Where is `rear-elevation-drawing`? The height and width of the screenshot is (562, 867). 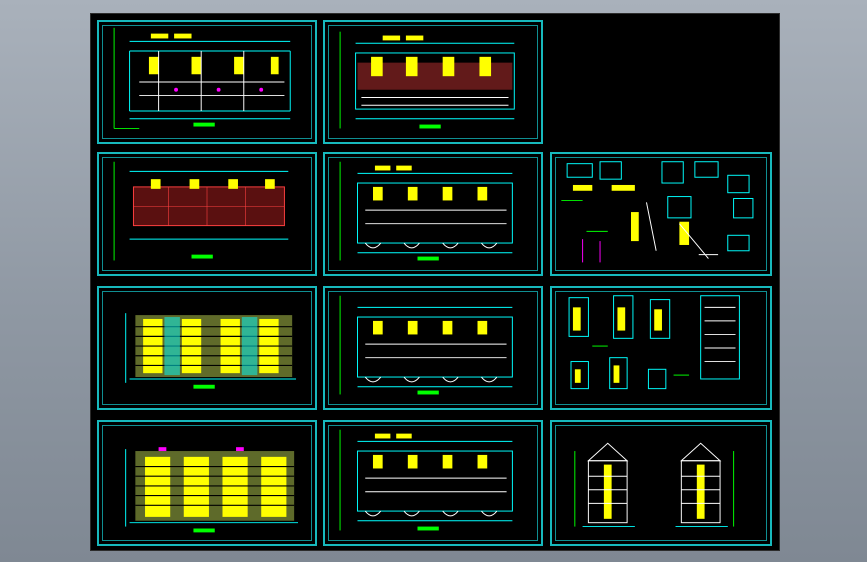 rear-elevation-drawing is located at coordinates (212, 490).